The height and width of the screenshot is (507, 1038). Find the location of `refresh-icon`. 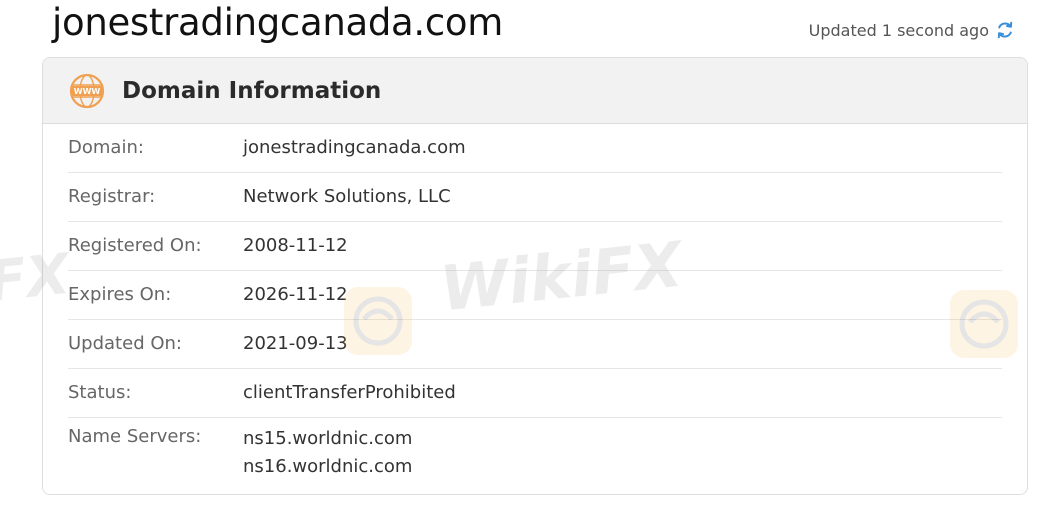

refresh-icon is located at coordinates (1005, 30).